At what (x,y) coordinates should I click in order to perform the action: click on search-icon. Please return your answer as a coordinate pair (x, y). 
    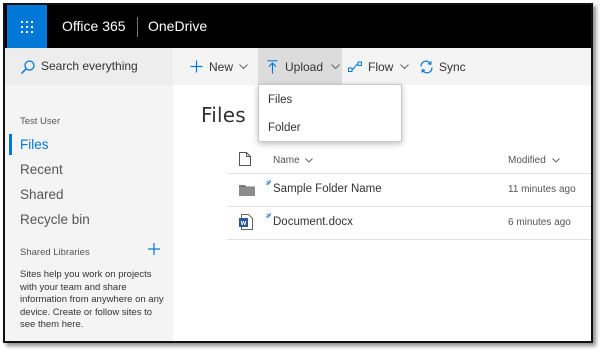
    Looking at the image, I should click on (27, 67).